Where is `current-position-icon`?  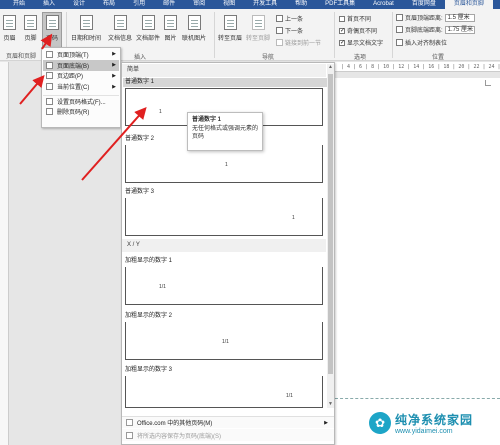 current-position-icon is located at coordinates (49, 87).